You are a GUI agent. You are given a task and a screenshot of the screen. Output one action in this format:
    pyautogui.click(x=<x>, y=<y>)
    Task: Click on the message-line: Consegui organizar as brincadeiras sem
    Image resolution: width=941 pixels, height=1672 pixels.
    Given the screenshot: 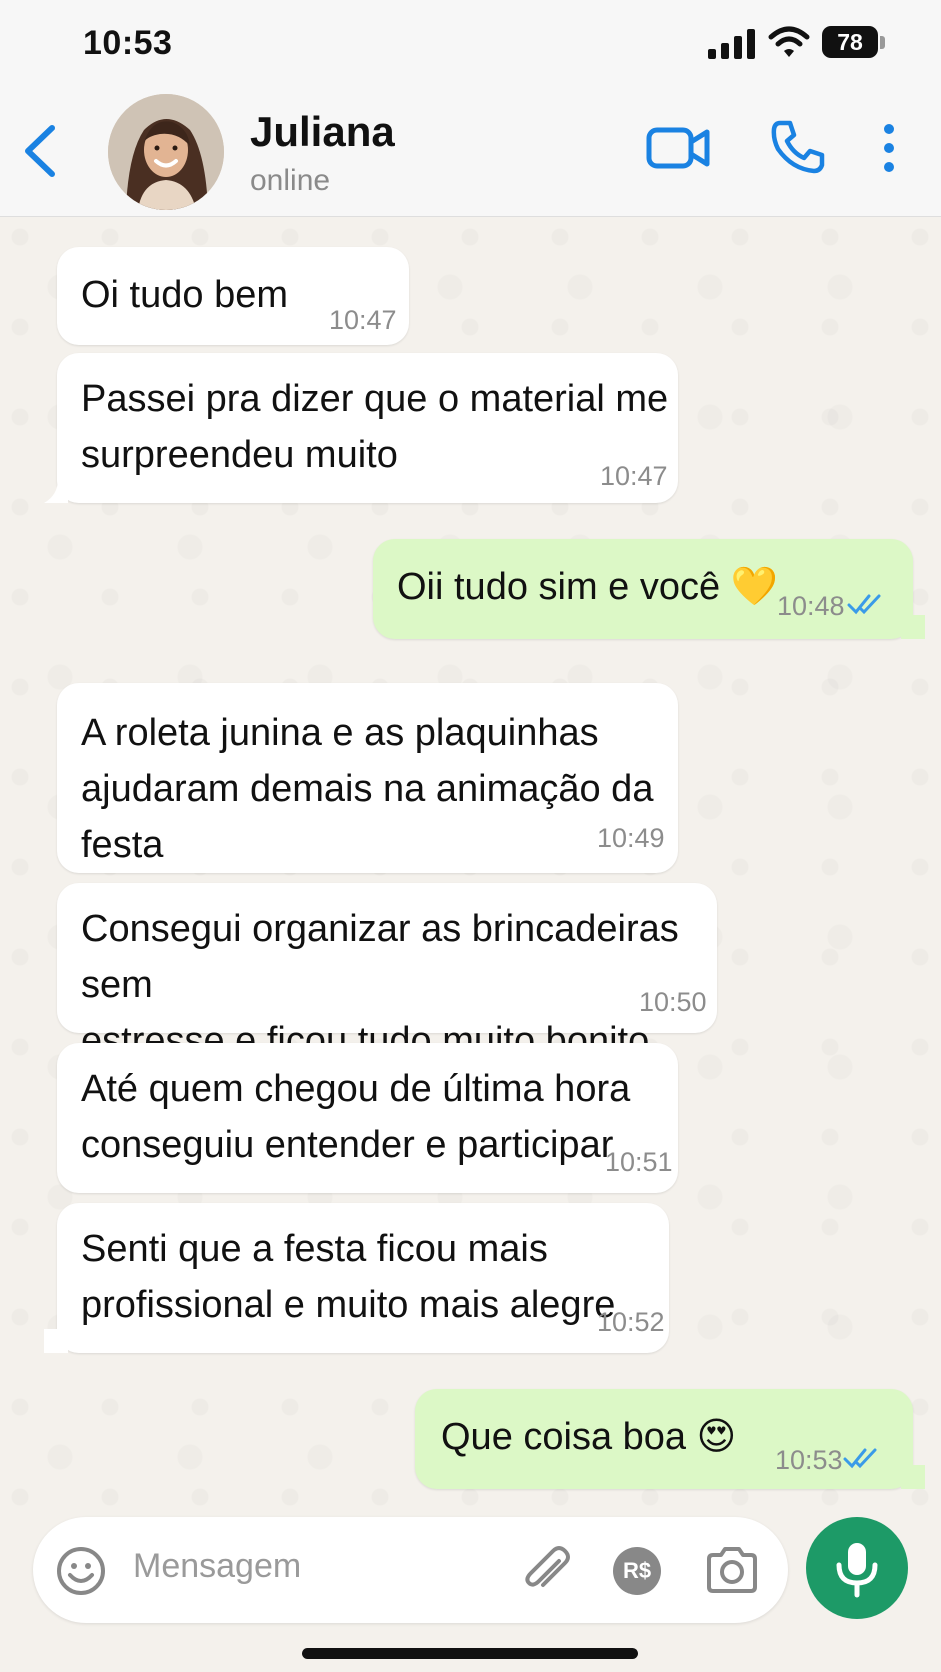 What is the action you would take?
    pyautogui.click(x=380, y=957)
    